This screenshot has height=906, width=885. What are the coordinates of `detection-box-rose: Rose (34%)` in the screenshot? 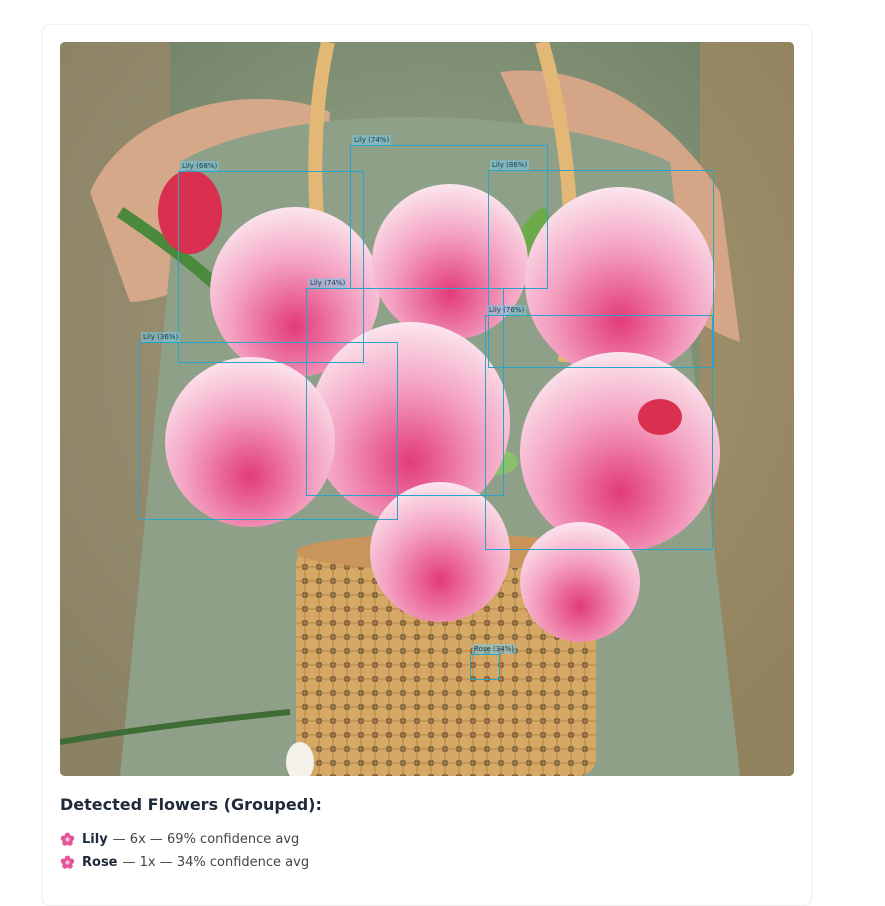 It's located at (493, 662).